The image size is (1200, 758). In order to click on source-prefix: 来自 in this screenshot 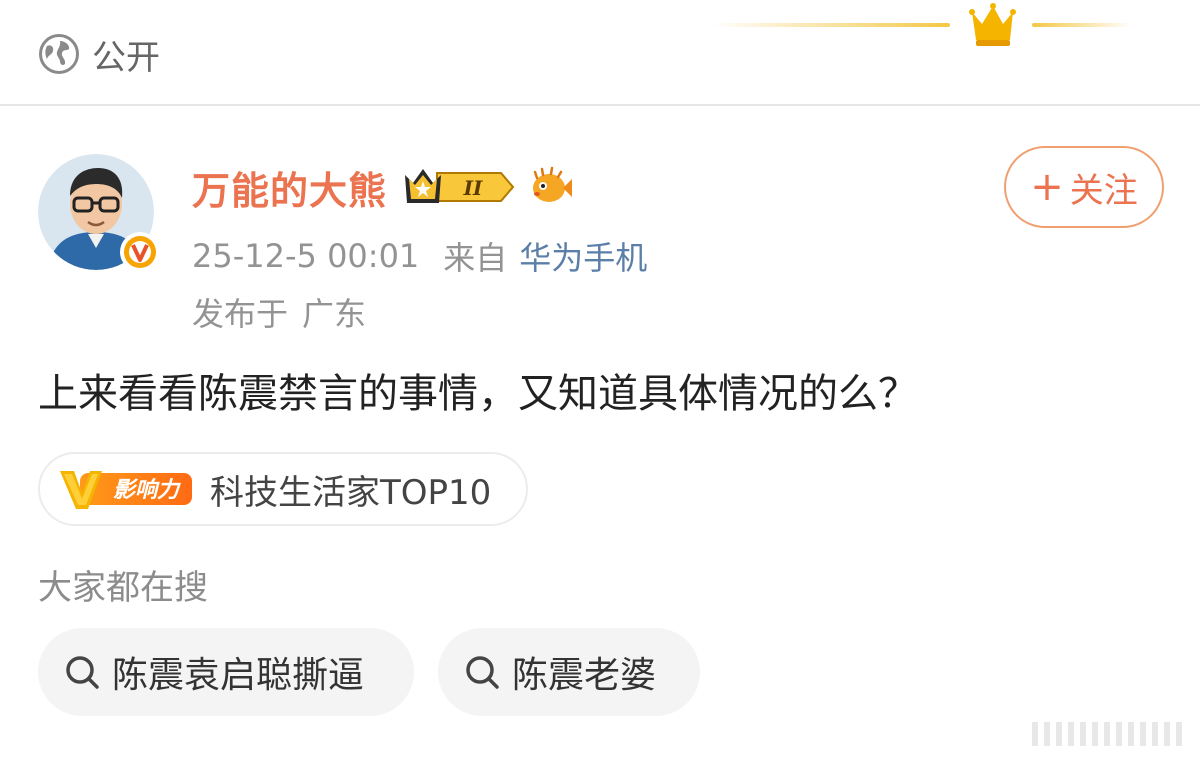, I will do `click(475, 258)`.